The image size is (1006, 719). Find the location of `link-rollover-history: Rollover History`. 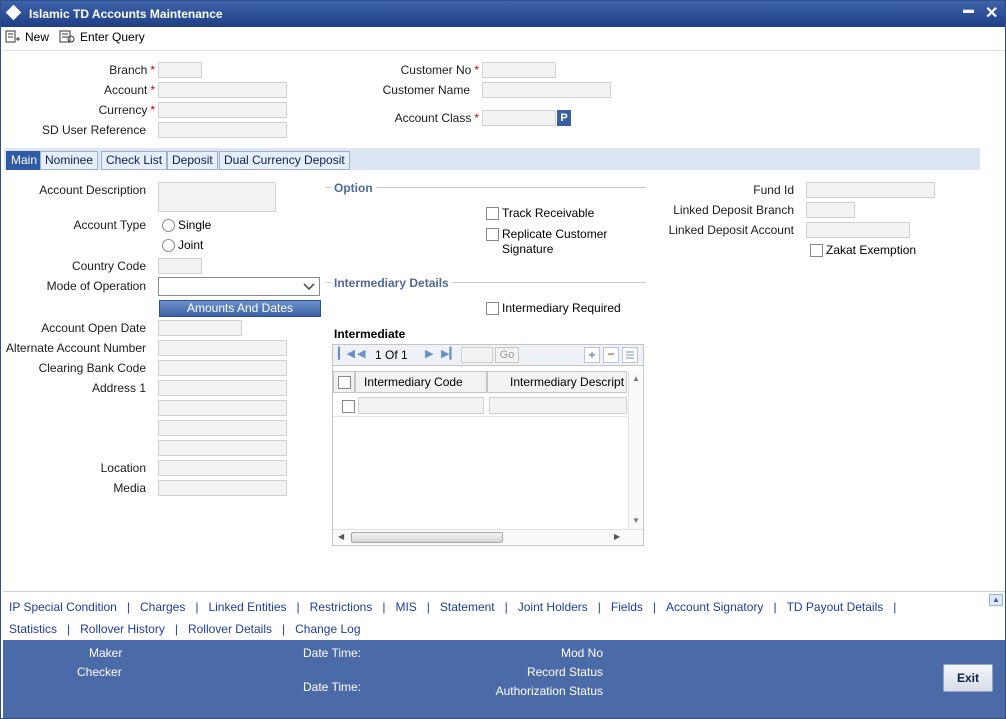

link-rollover-history: Rollover History is located at coordinates (122, 629).